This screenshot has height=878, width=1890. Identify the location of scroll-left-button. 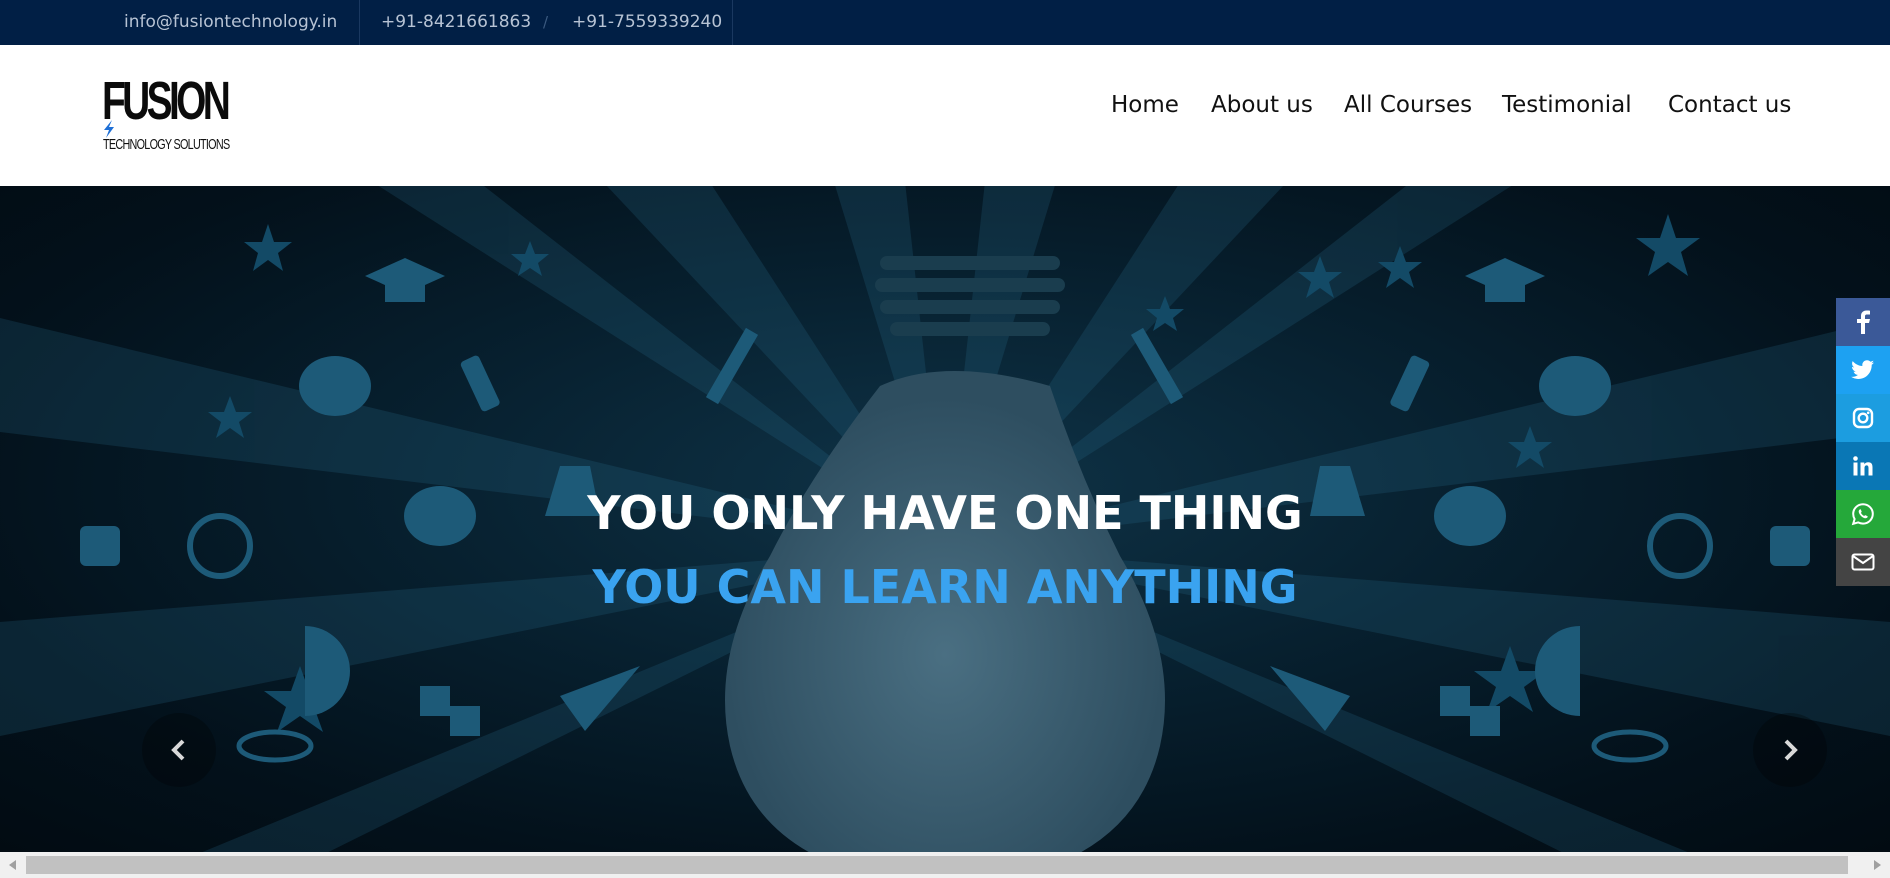
(13, 865).